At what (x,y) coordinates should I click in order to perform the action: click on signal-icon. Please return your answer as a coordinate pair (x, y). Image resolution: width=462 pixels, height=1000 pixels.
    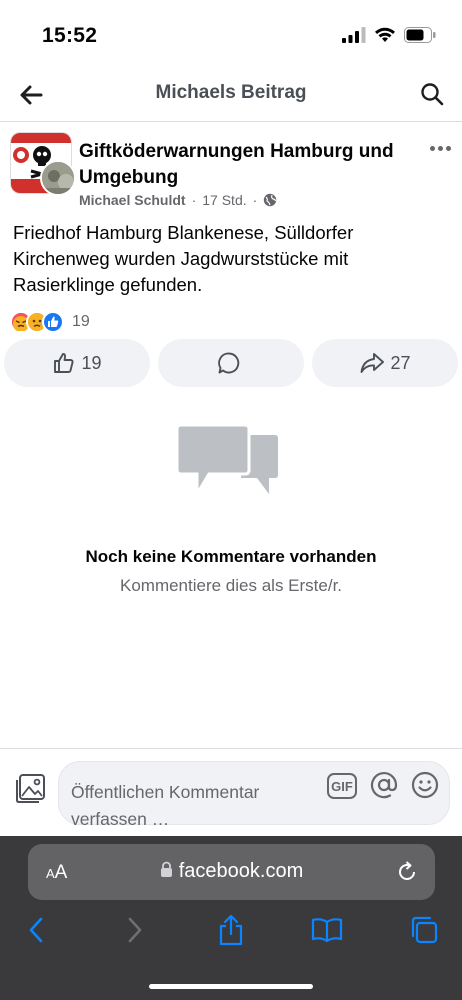
    Looking at the image, I should click on (354, 35).